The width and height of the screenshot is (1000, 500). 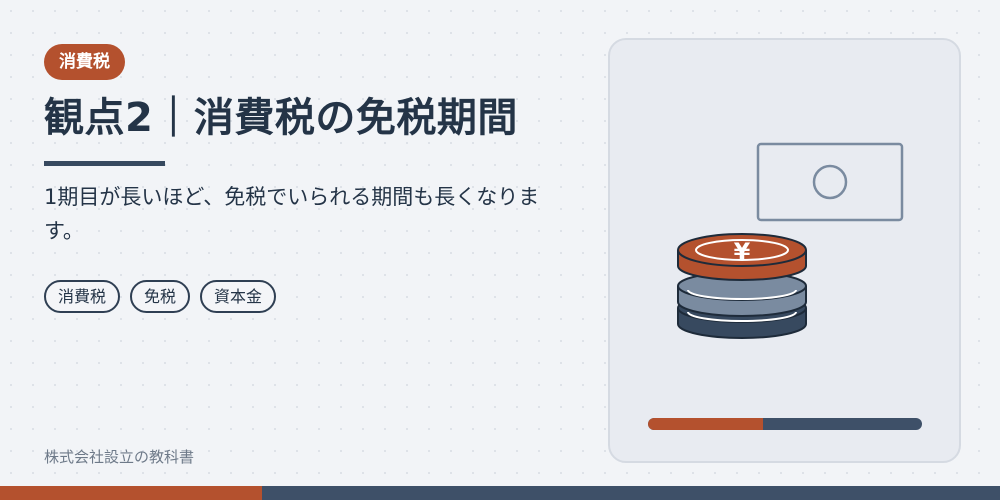 What do you see at coordinates (119, 457) in the screenshot?
I see `site-name: 株式会社設立の教科書` at bounding box center [119, 457].